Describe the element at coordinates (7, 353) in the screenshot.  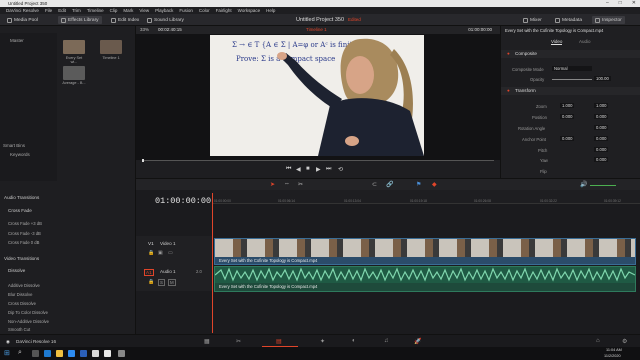
I see `windows-start-icon: ⊞` at that location.